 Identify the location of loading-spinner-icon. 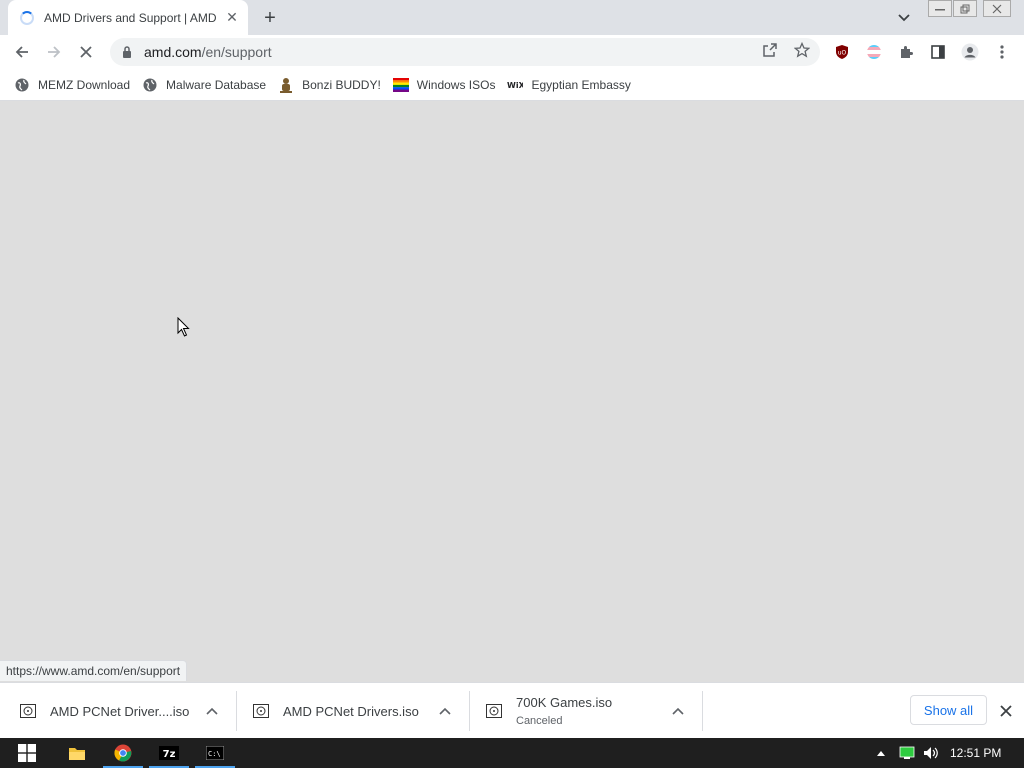
(27, 17).